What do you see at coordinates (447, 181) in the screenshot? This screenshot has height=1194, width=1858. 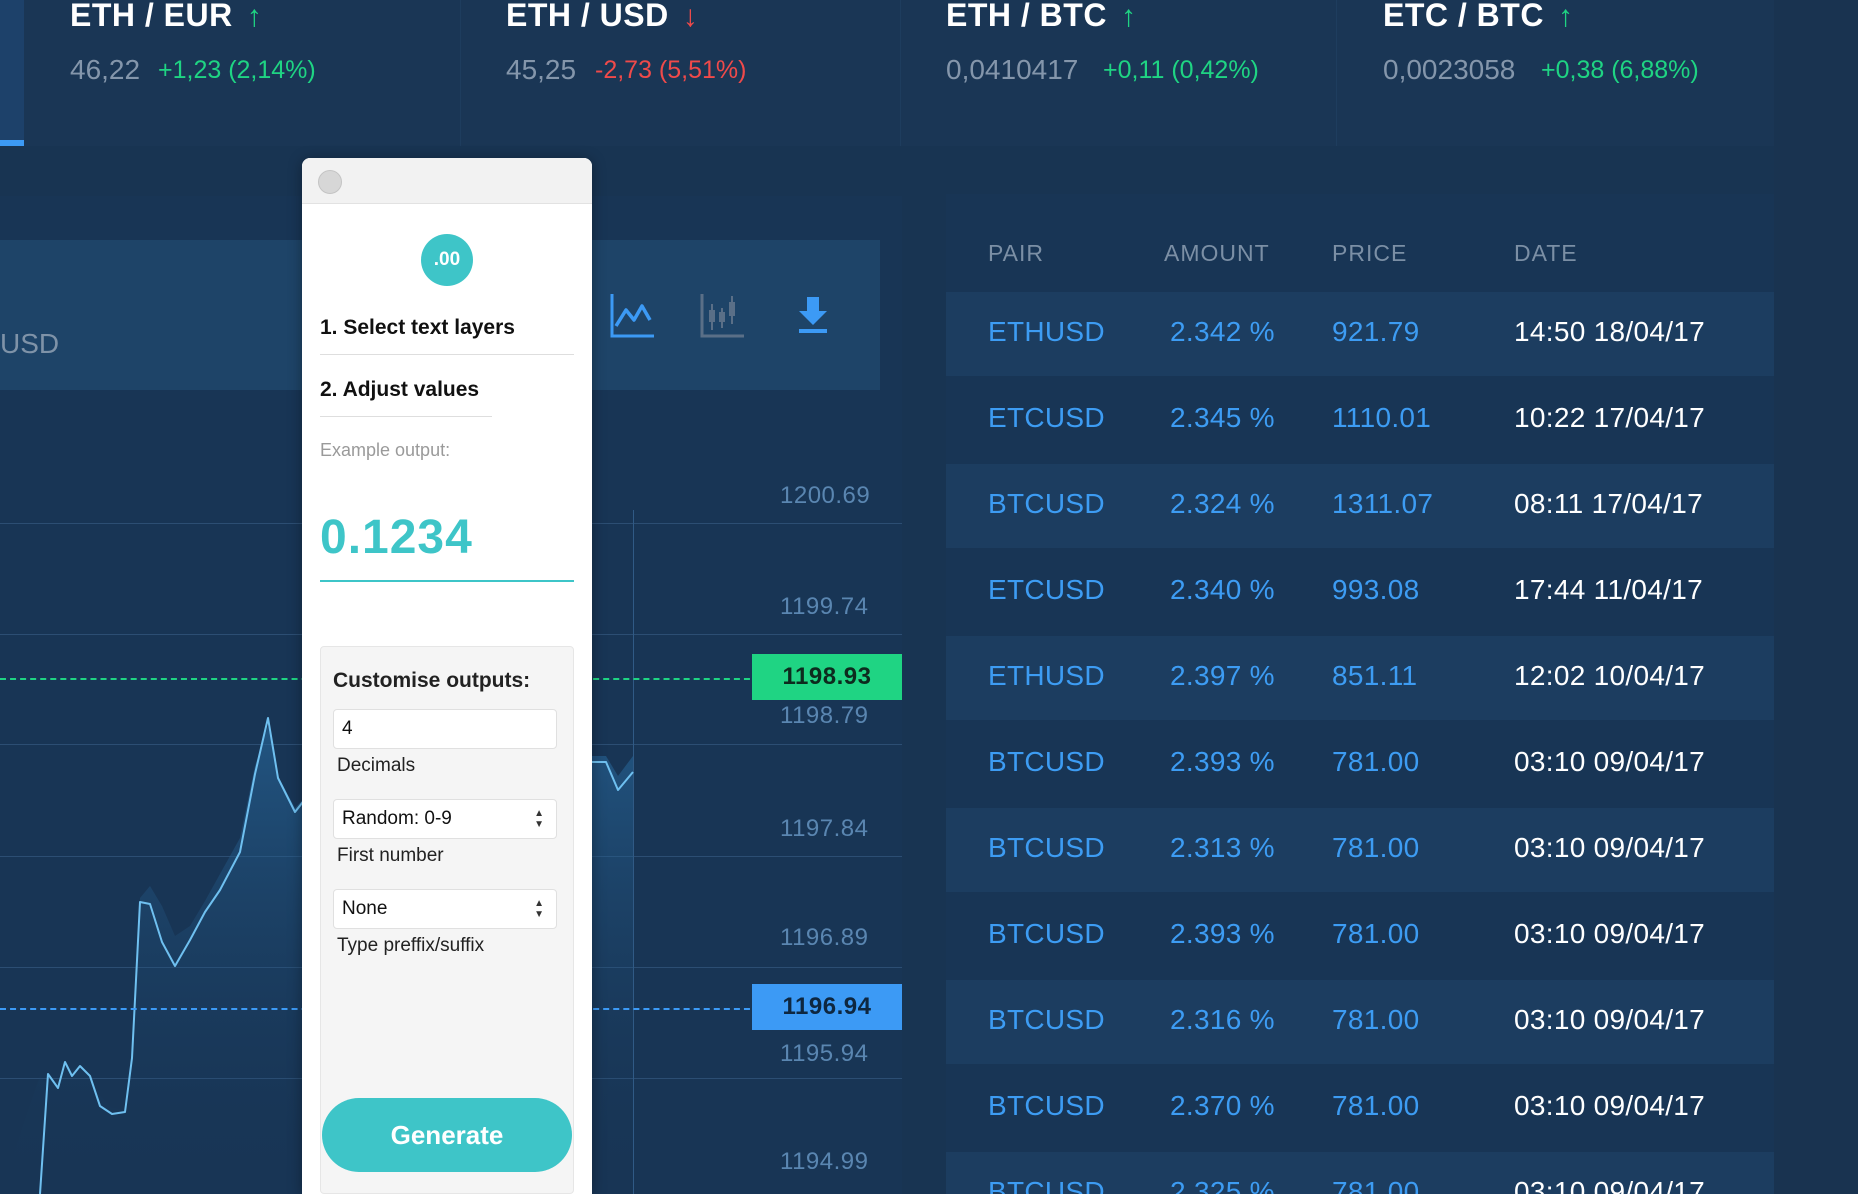 I see `window-titlebar` at bounding box center [447, 181].